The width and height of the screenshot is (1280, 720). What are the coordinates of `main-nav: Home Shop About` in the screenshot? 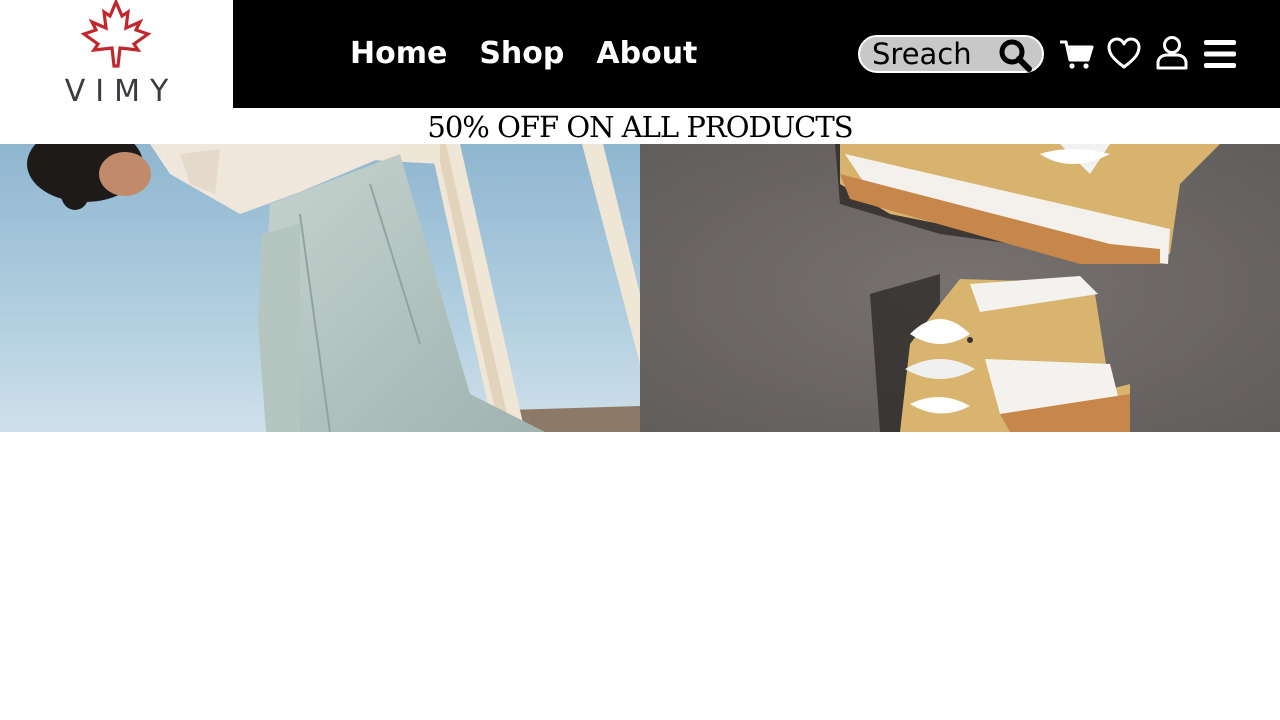 It's located at (523, 54).